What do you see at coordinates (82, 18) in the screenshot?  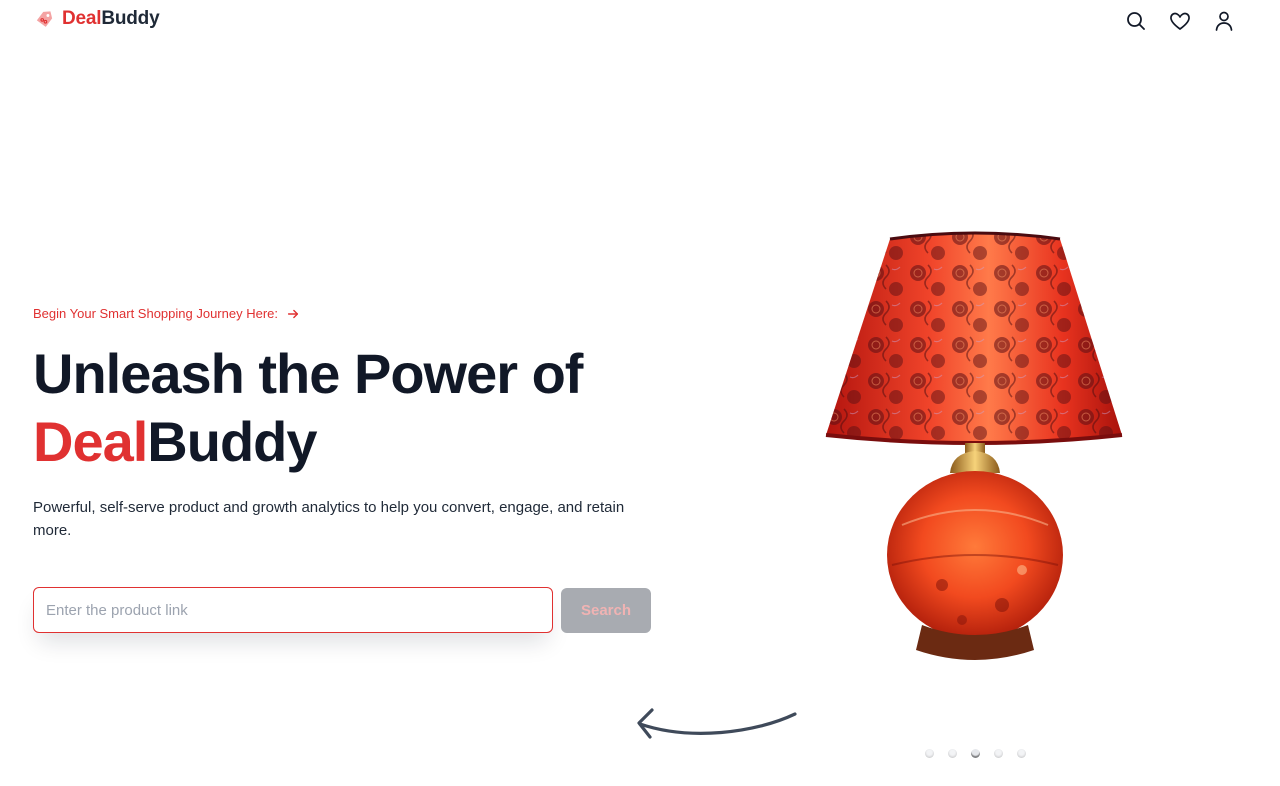 I see `brand-name-deal: Deal` at bounding box center [82, 18].